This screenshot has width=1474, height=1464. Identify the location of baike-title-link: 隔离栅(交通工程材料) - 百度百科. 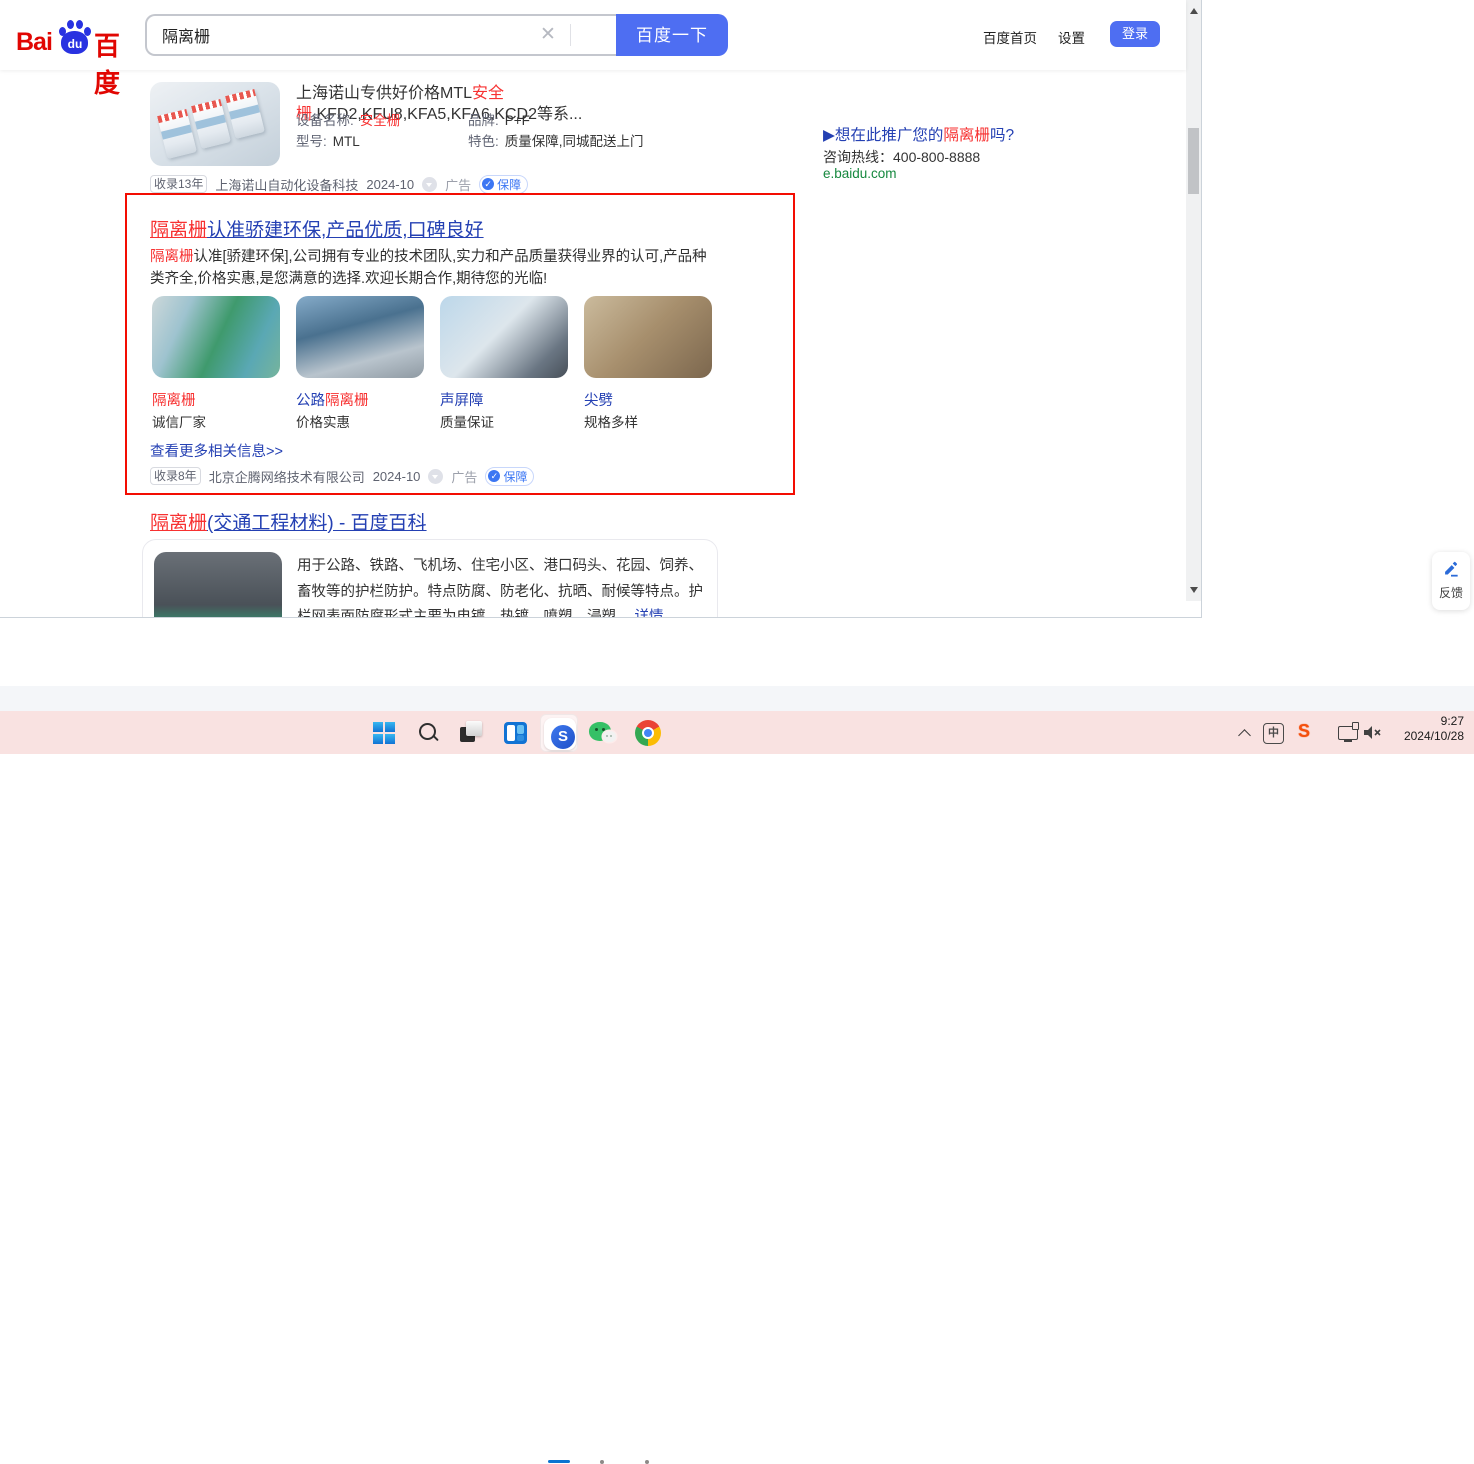
(288, 521).